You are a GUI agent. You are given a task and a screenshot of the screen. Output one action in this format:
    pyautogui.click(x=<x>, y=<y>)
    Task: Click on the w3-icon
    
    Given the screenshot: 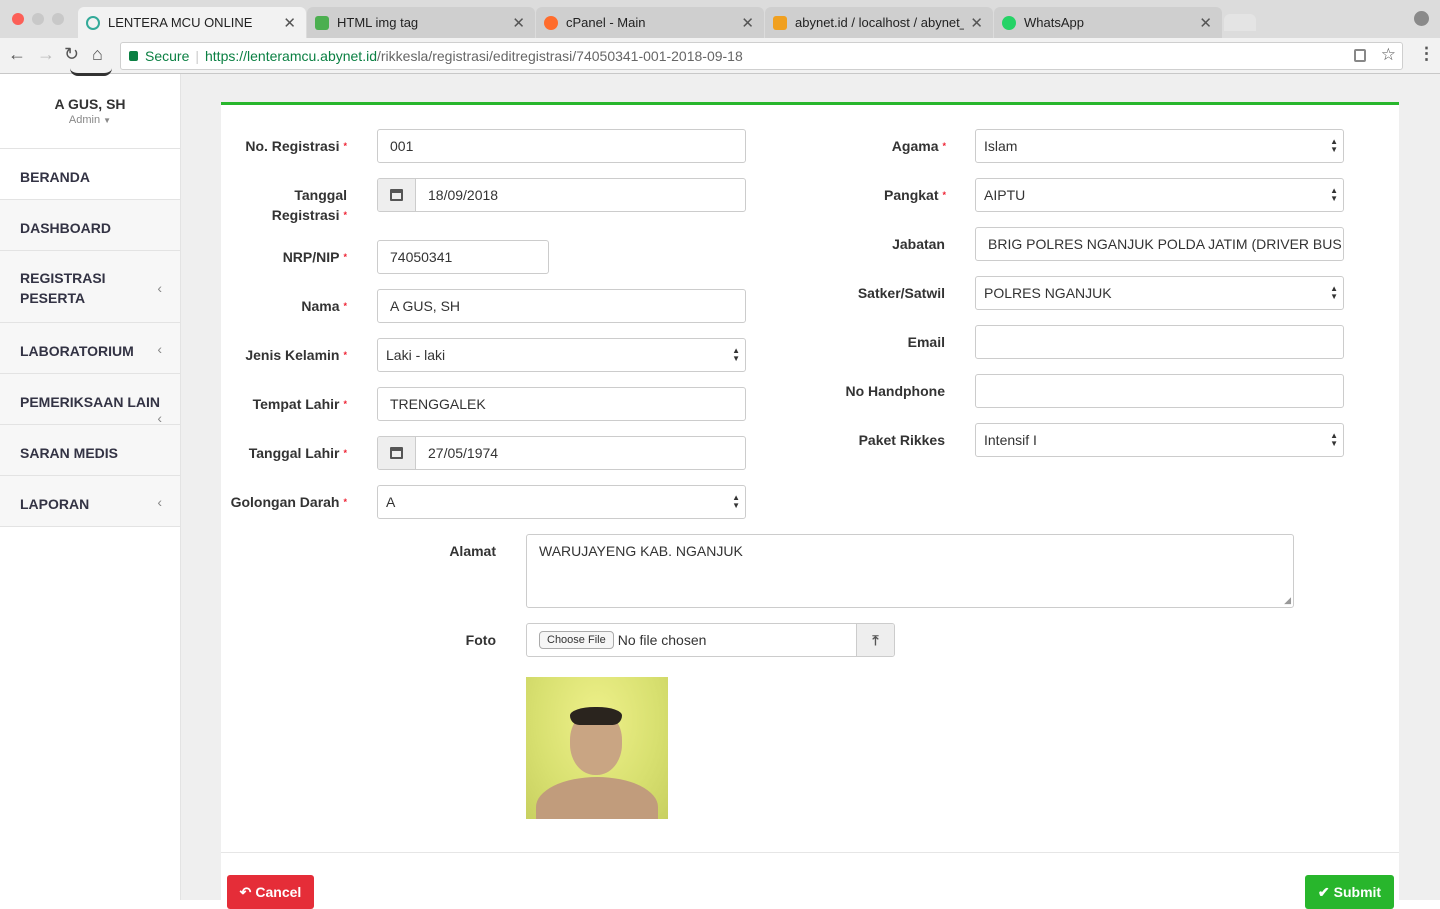 What is the action you would take?
    pyautogui.click(x=322, y=22)
    